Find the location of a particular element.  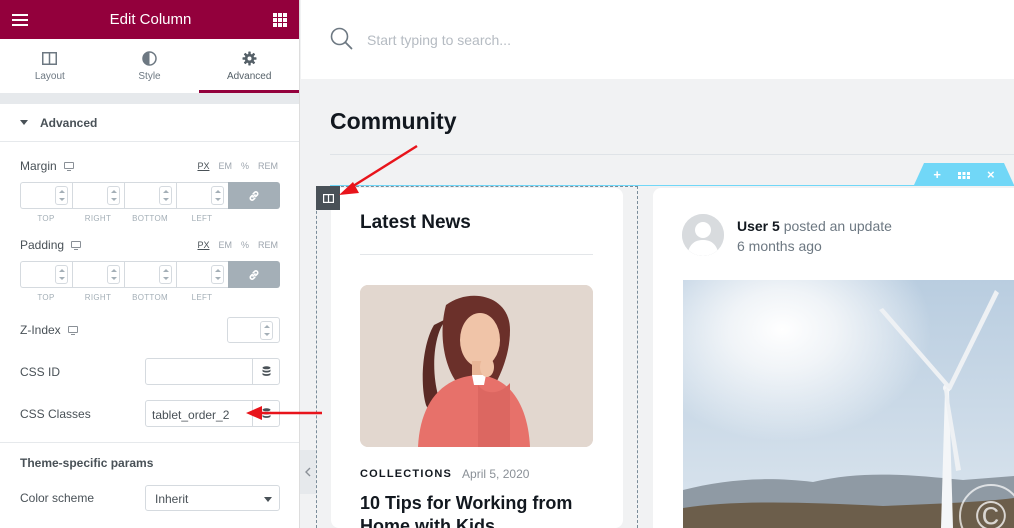

drag-dots-icon is located at coordinates (964, 175).